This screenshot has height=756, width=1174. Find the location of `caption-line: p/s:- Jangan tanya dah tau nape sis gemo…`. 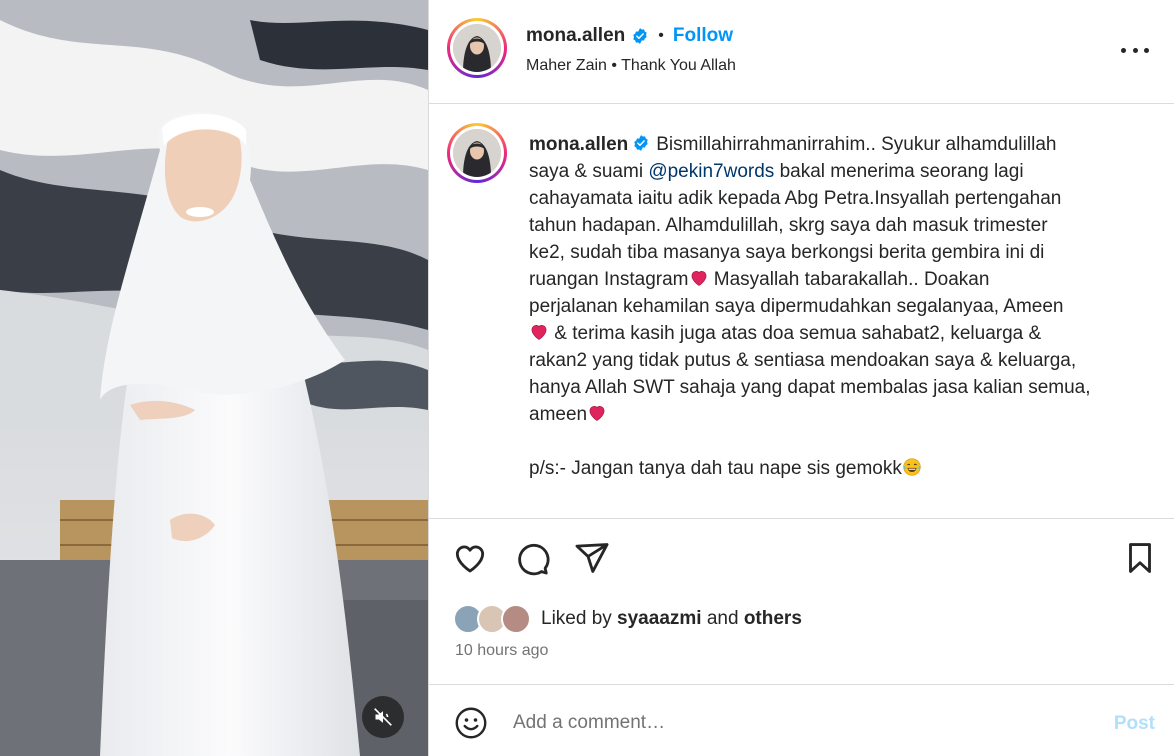

caption-line: p/s:- Jangan tanya dah tau nape sis gemo… is located at coordinates (715, 468).